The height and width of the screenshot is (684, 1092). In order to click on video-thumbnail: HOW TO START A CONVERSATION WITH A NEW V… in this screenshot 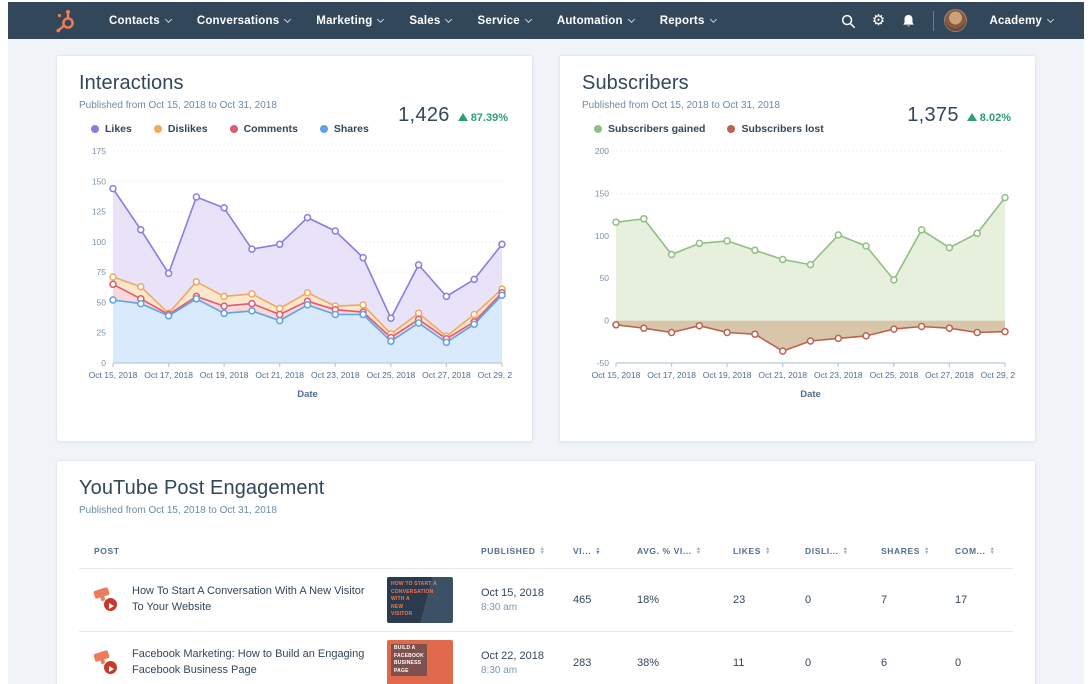, I will do `click(420, 600)`.